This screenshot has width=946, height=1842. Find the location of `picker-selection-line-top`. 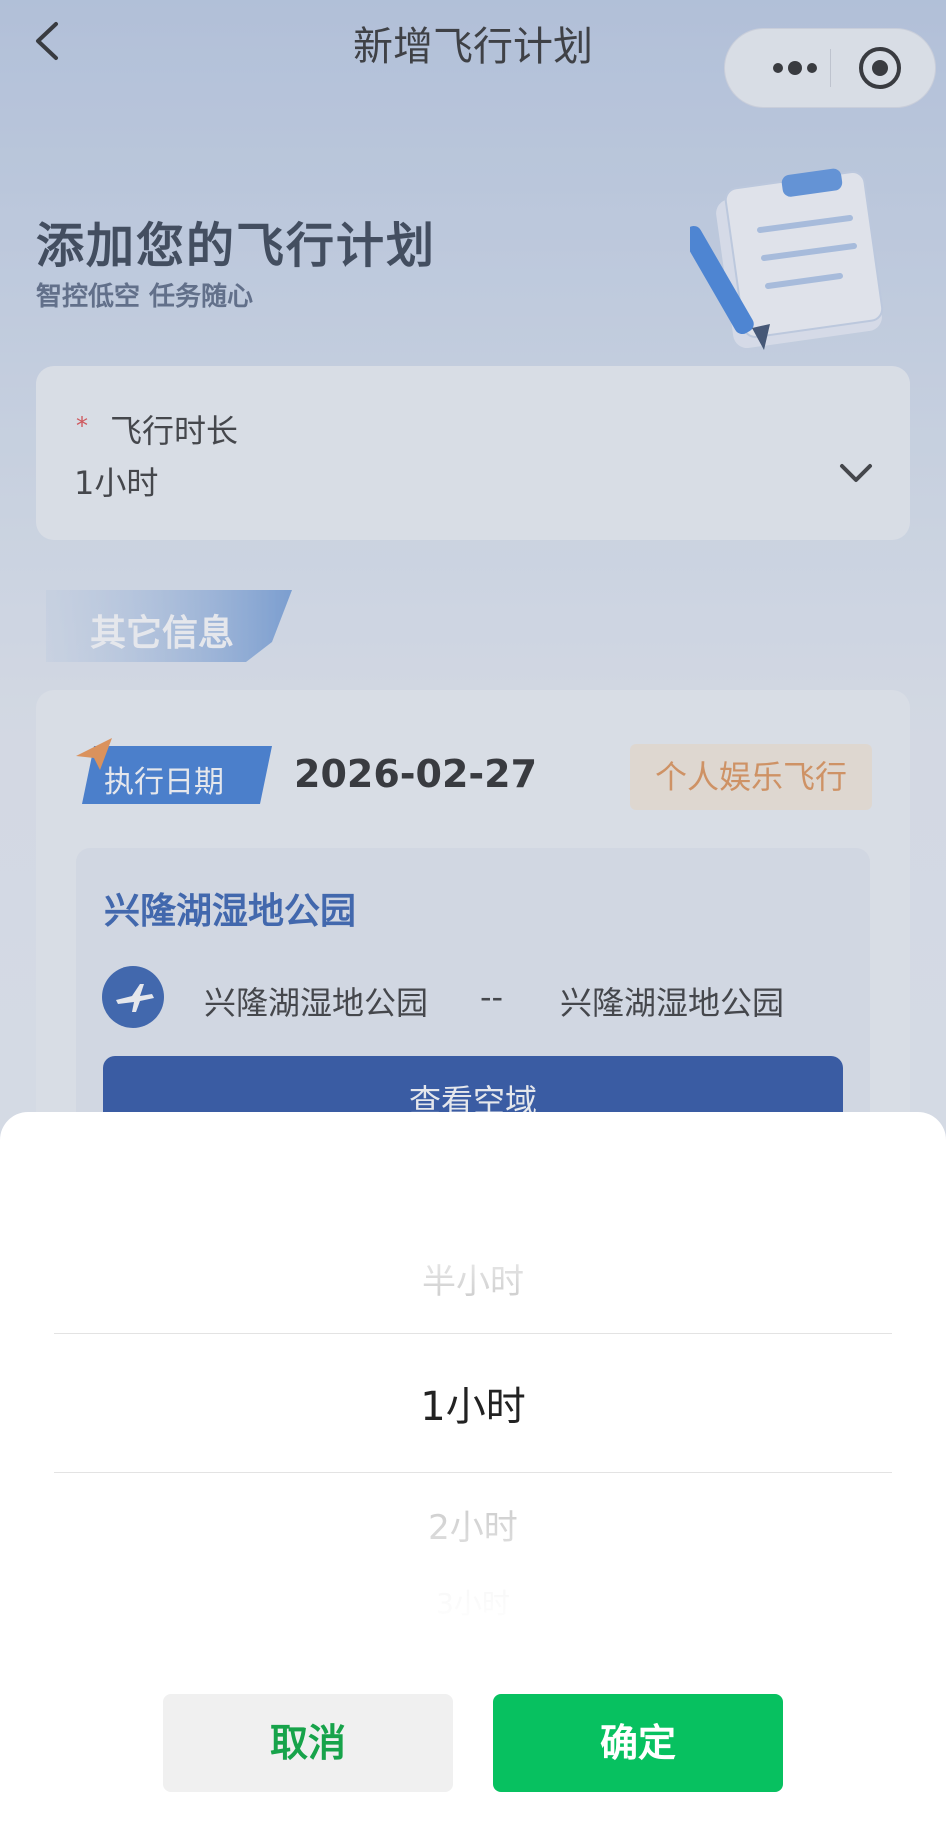

picker-selection-line-top is located at coordinates (473, 1333).